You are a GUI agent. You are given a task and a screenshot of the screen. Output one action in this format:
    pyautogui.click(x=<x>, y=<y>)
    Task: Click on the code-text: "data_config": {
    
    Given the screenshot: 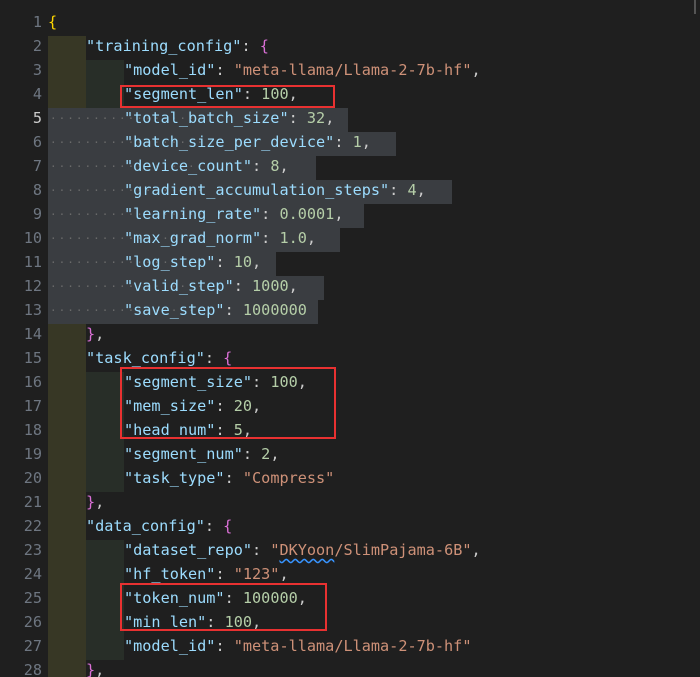 What is the action you would take?
    pyautogui.click(x=159, y=526)
    